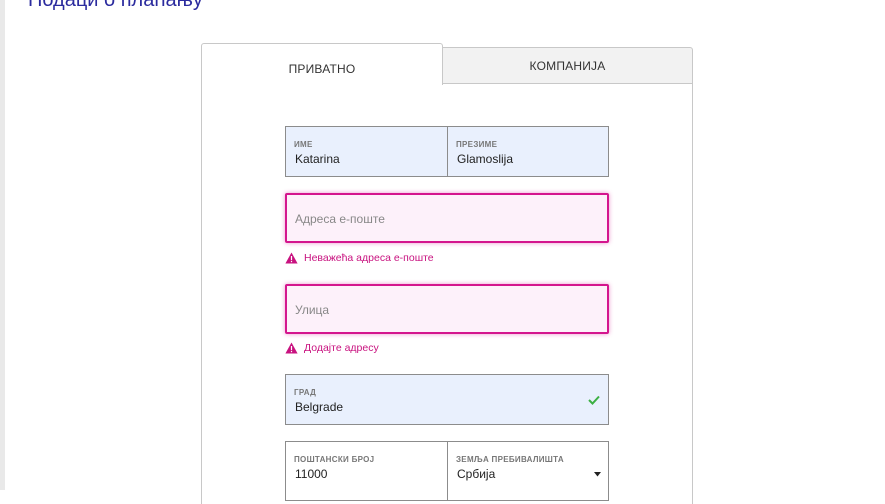  What do you see at coordinates (115, 5) in the screenshot?
I see `section-title: Подаци о плаћању` at bounding box center [115, 5].